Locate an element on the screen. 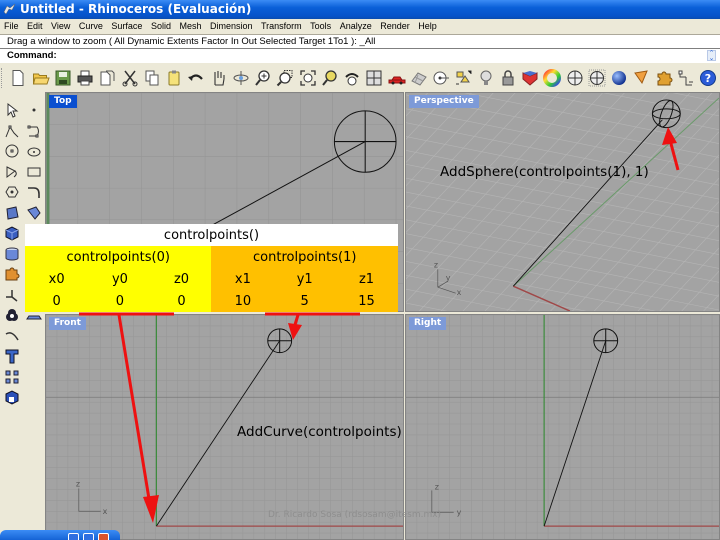  color-wheel-button is located at coordinates (552, 78).